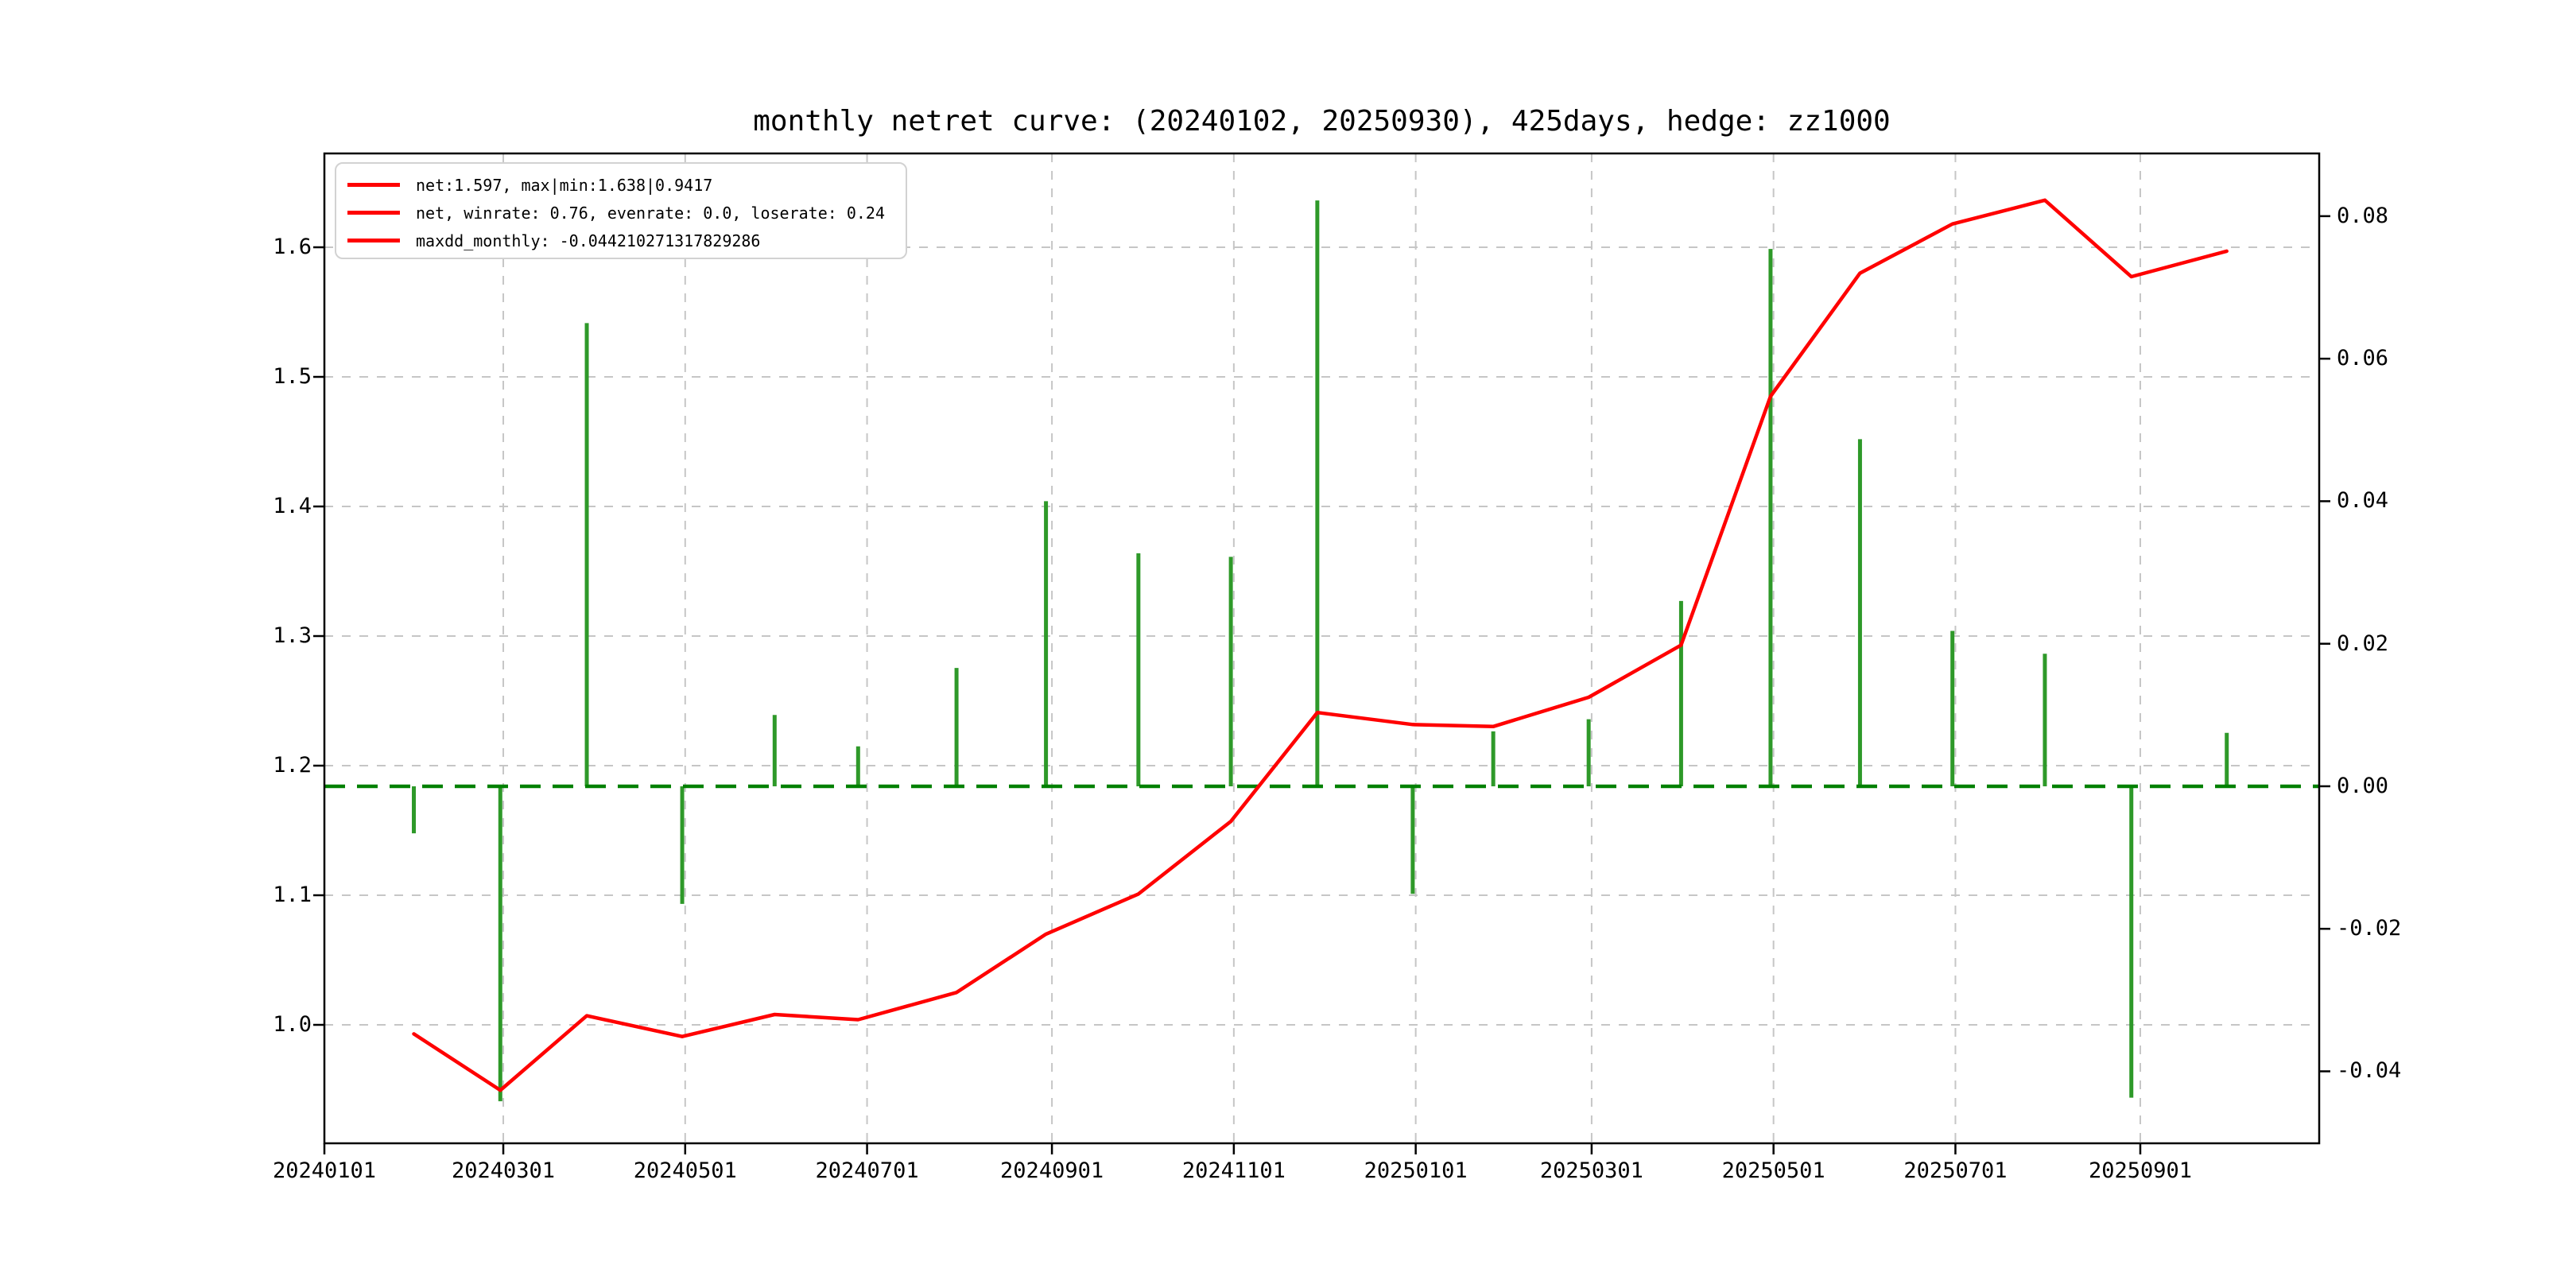 The image size is (2576, 1288). I want to click on legend-entry-maxdd: maxdd_monthly: -0.044210271317829286, so click(623, 241).